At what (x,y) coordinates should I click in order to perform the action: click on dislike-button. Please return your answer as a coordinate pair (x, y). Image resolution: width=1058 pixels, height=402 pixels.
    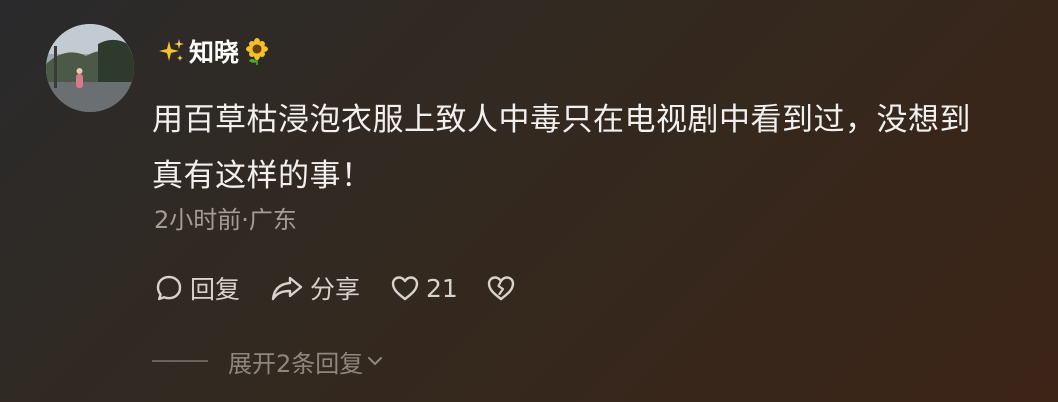
    Looking at the image, I should click on (501, 288).